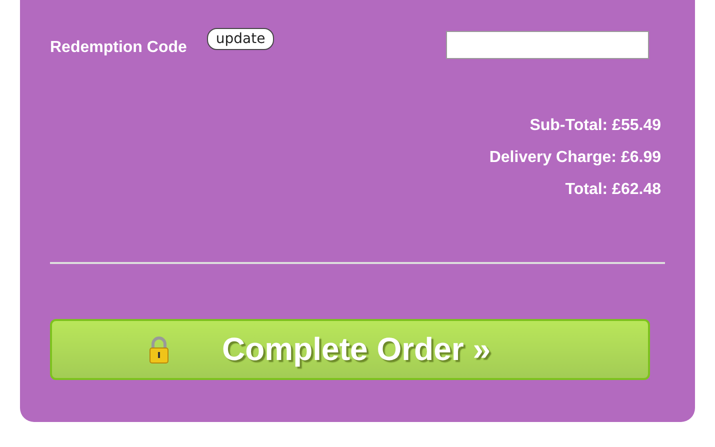  I want to click on redemption-code-field, so click(547, 44).